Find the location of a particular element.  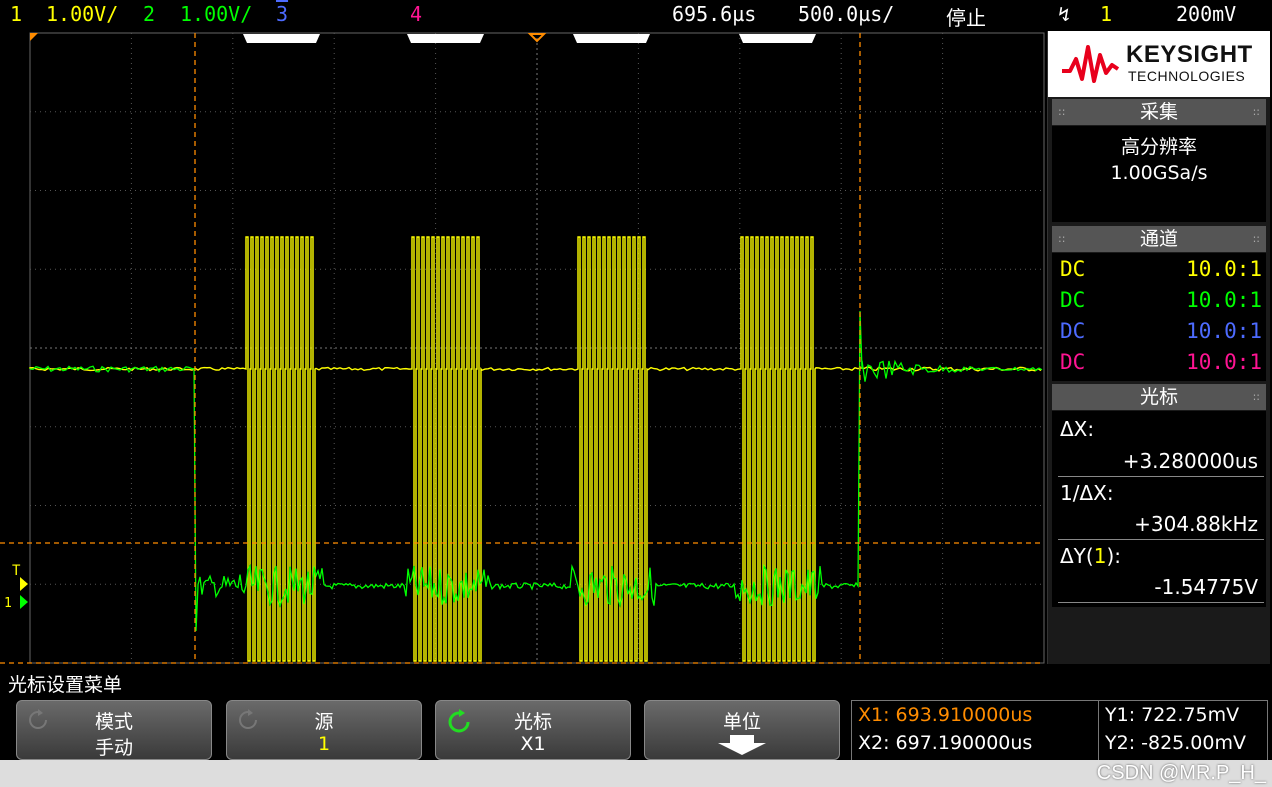

mode-label: 模式 is located at coordinates (113, 722).